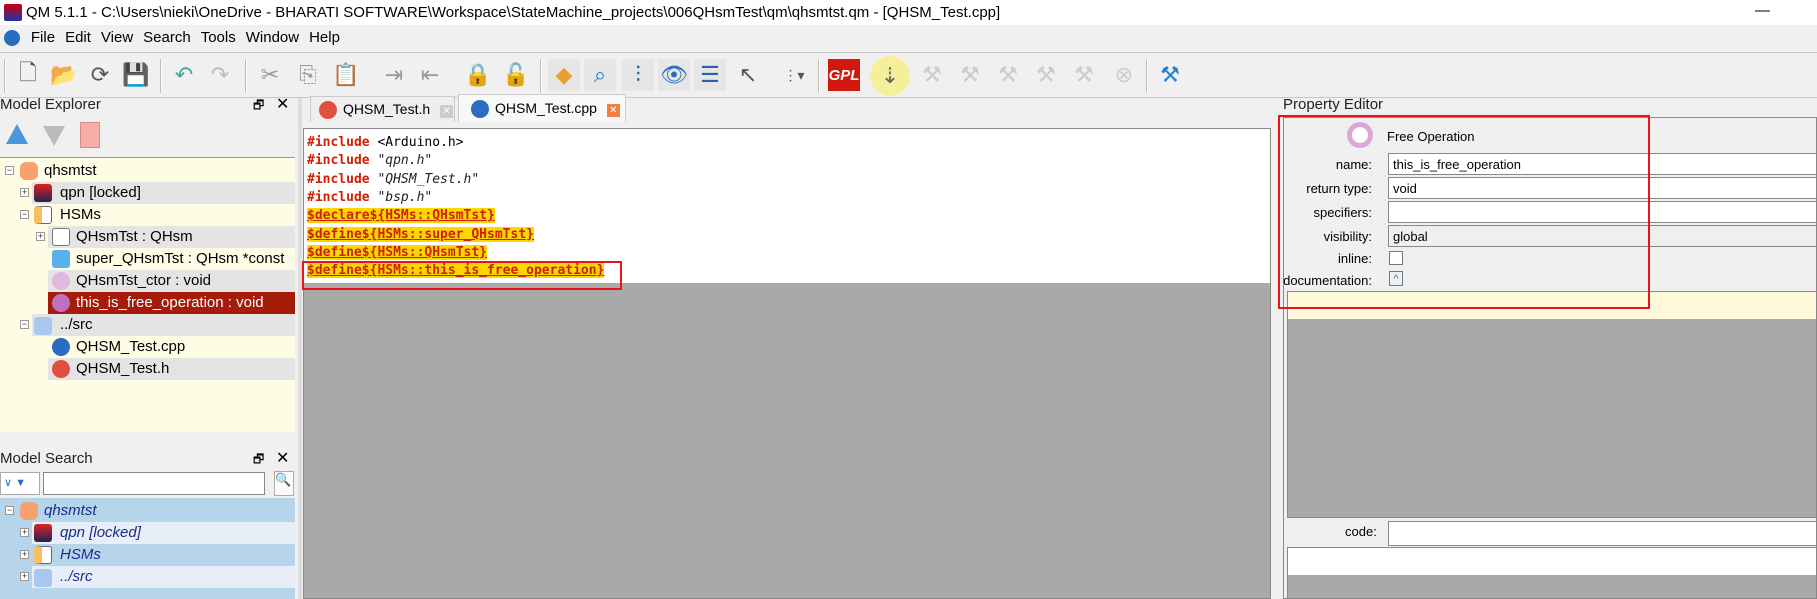 This screenshot has width=1817, height=599. Describe the element at coordinates (171, 369) in the screenshot. I see `tree-item-qhsm-test-h: QHSM_Test.h` at that location.